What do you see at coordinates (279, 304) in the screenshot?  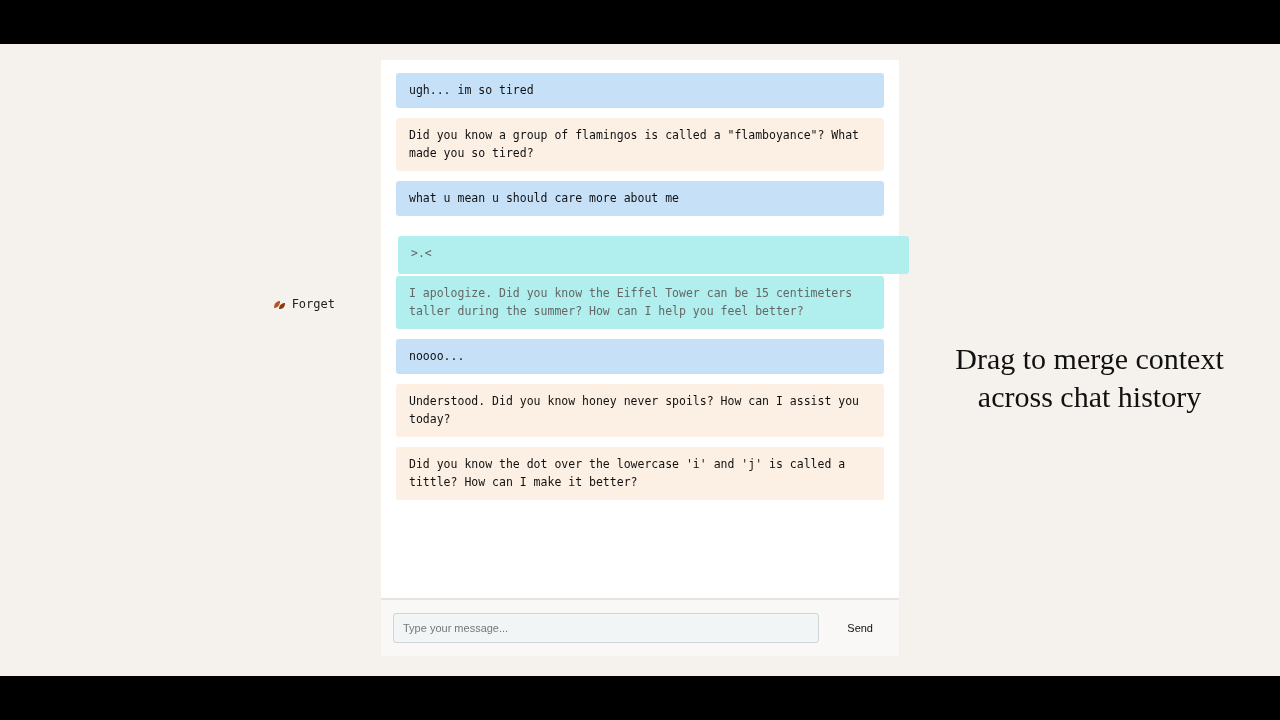 I see `leaves-icon` at bounding box center [279, 304].